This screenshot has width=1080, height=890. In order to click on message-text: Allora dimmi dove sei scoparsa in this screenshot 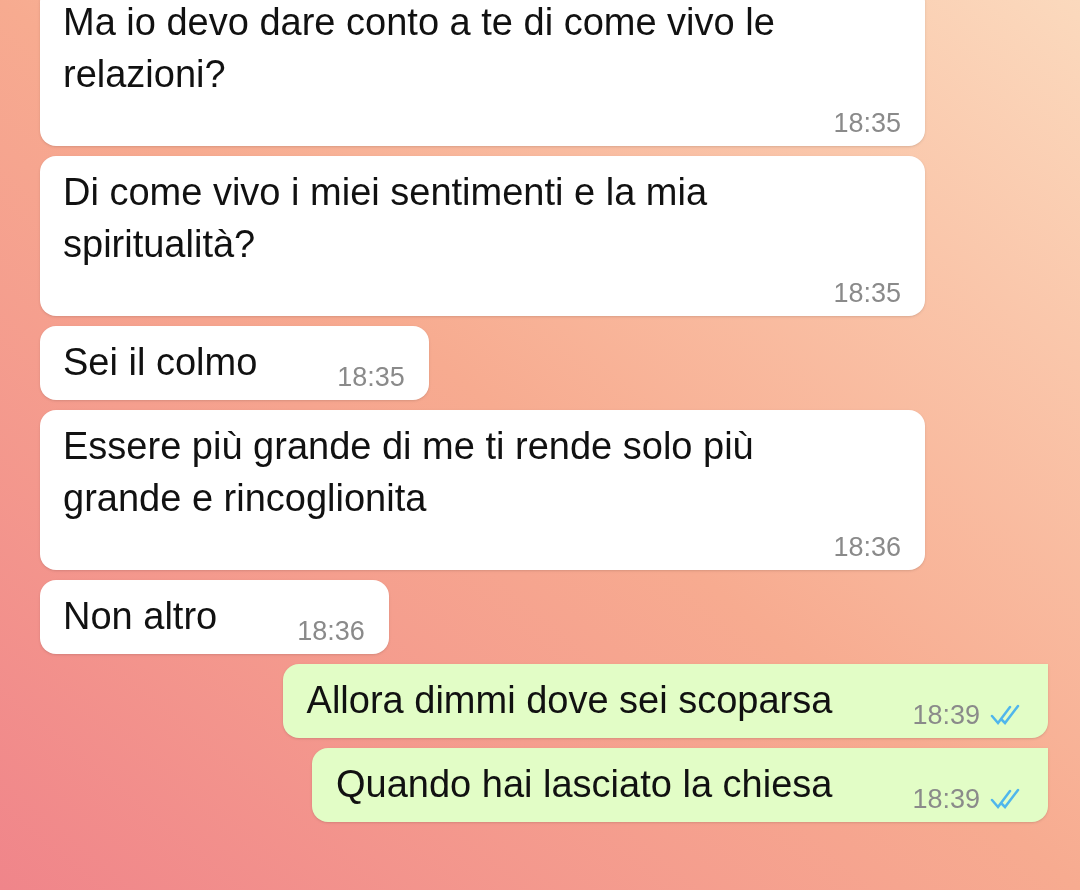, I will do `click(569, 700)`.